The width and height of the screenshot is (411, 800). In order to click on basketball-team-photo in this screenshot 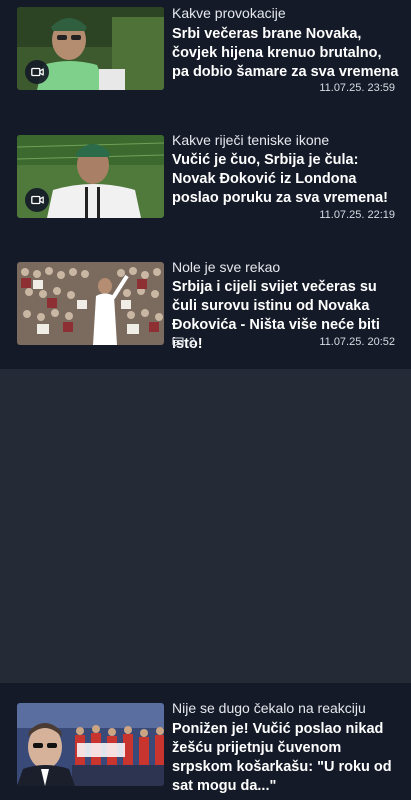, I will do `click(90, 744)`.